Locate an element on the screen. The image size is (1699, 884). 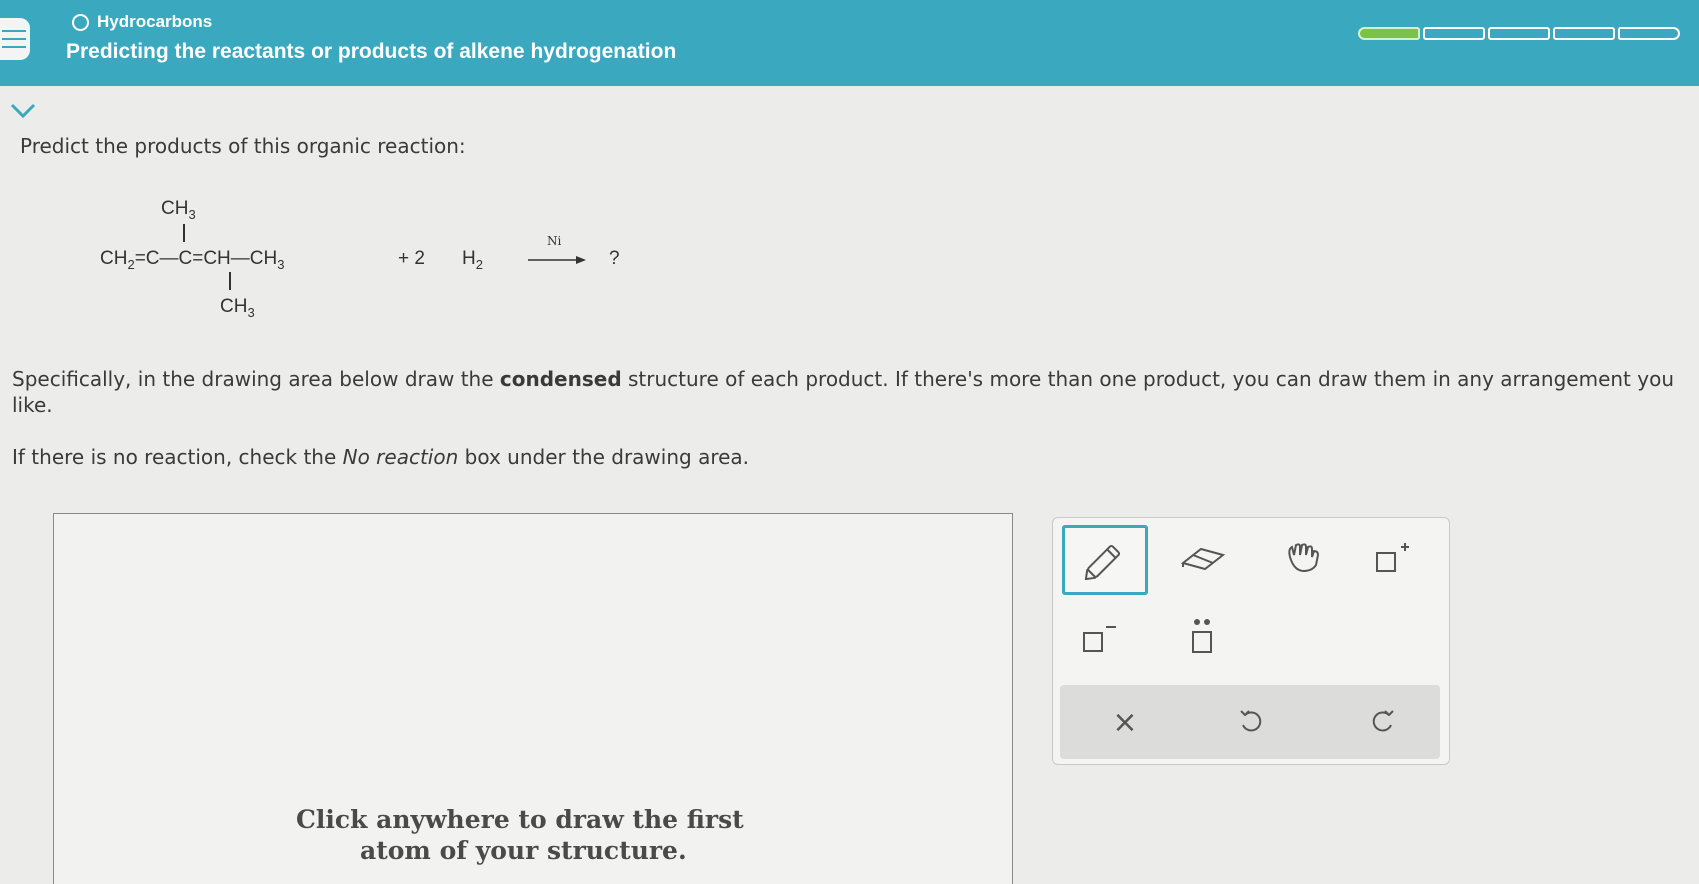
instructions-bold: condensed is located at coordinates (560, 379).